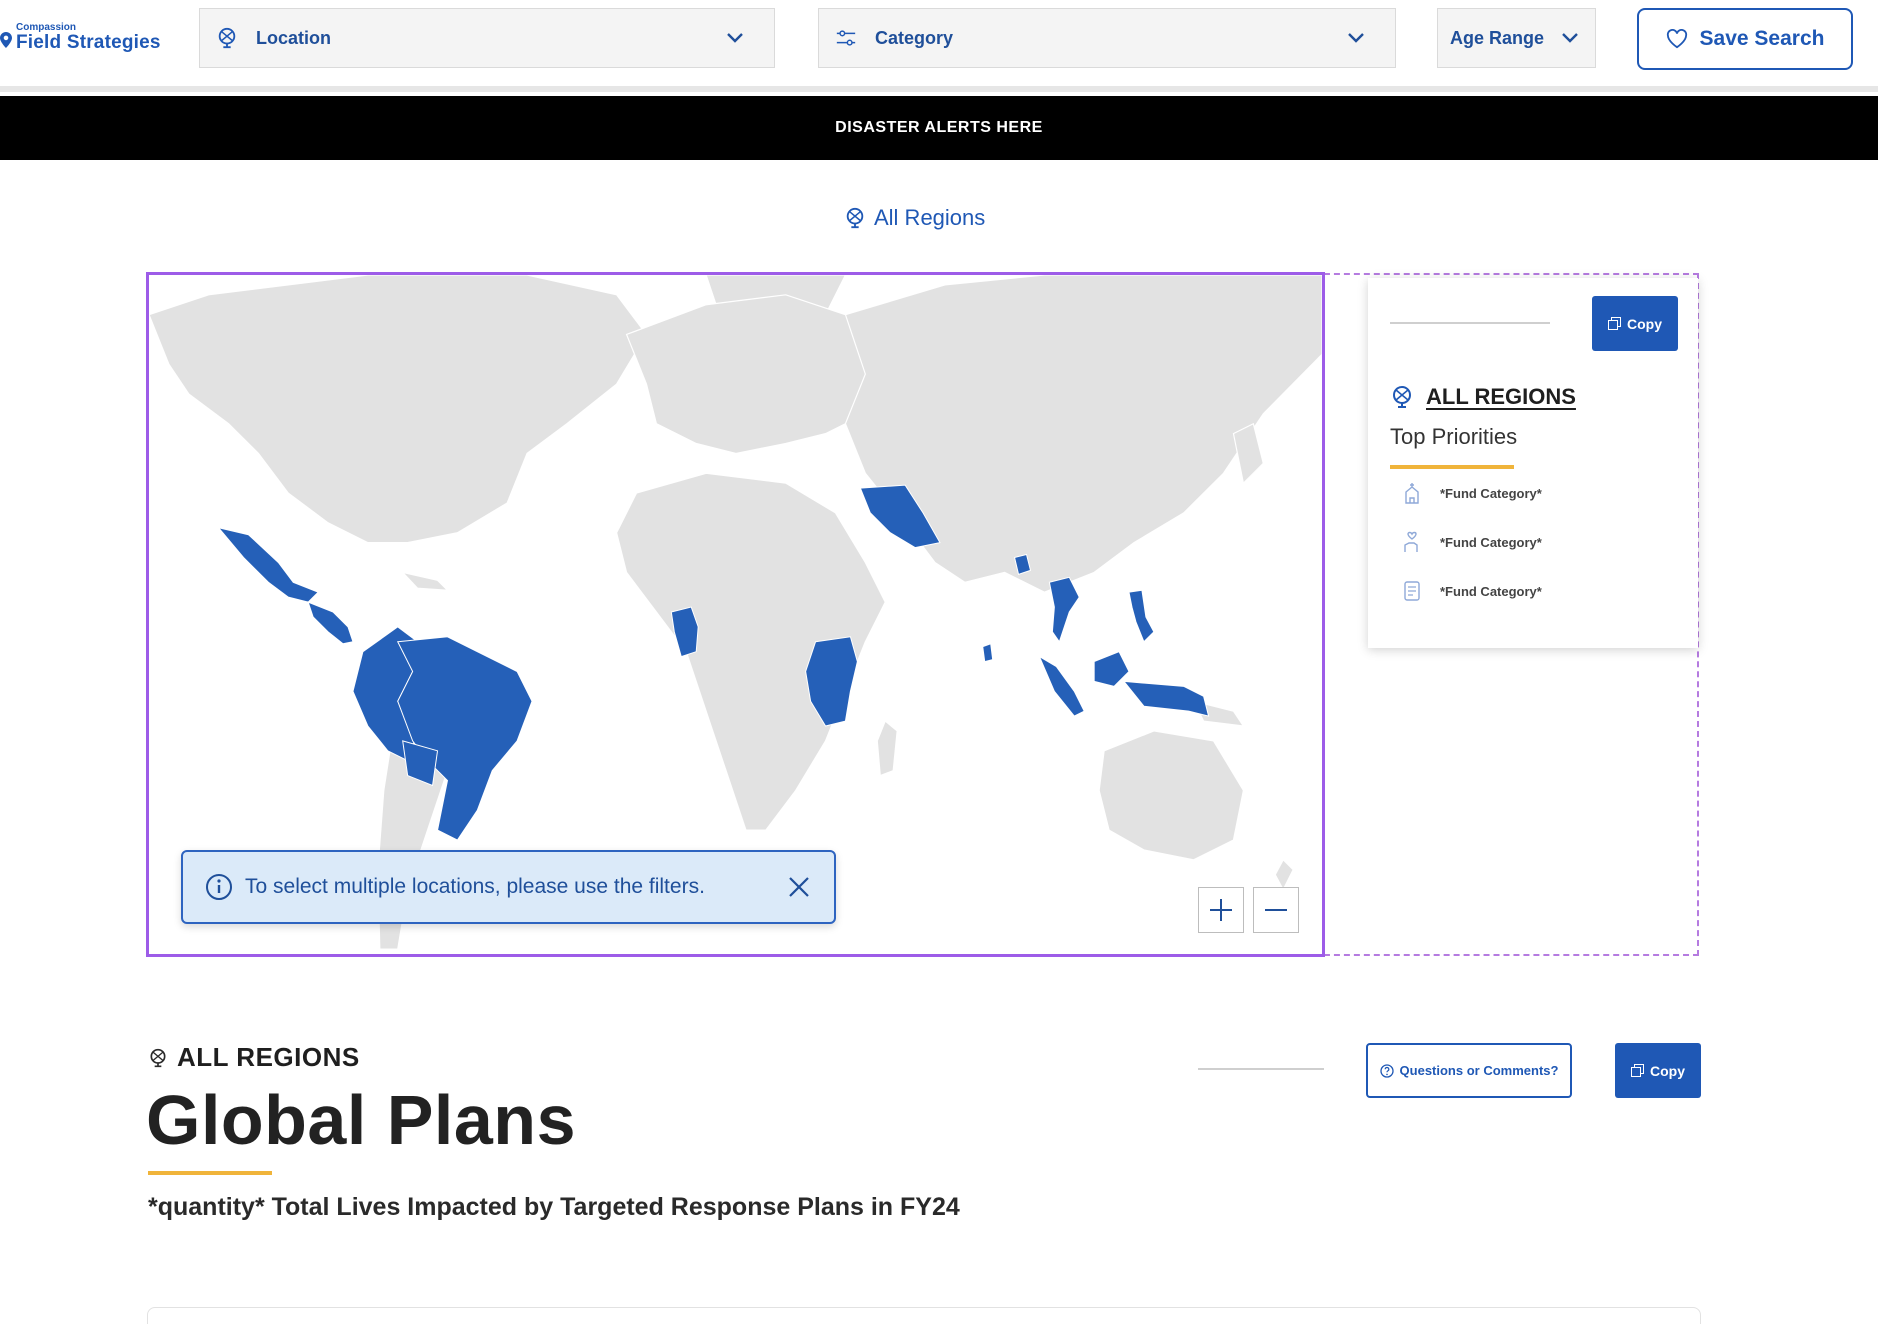  I want to click on brand-logo: Compassion Field Strategies, so click(85, 42).